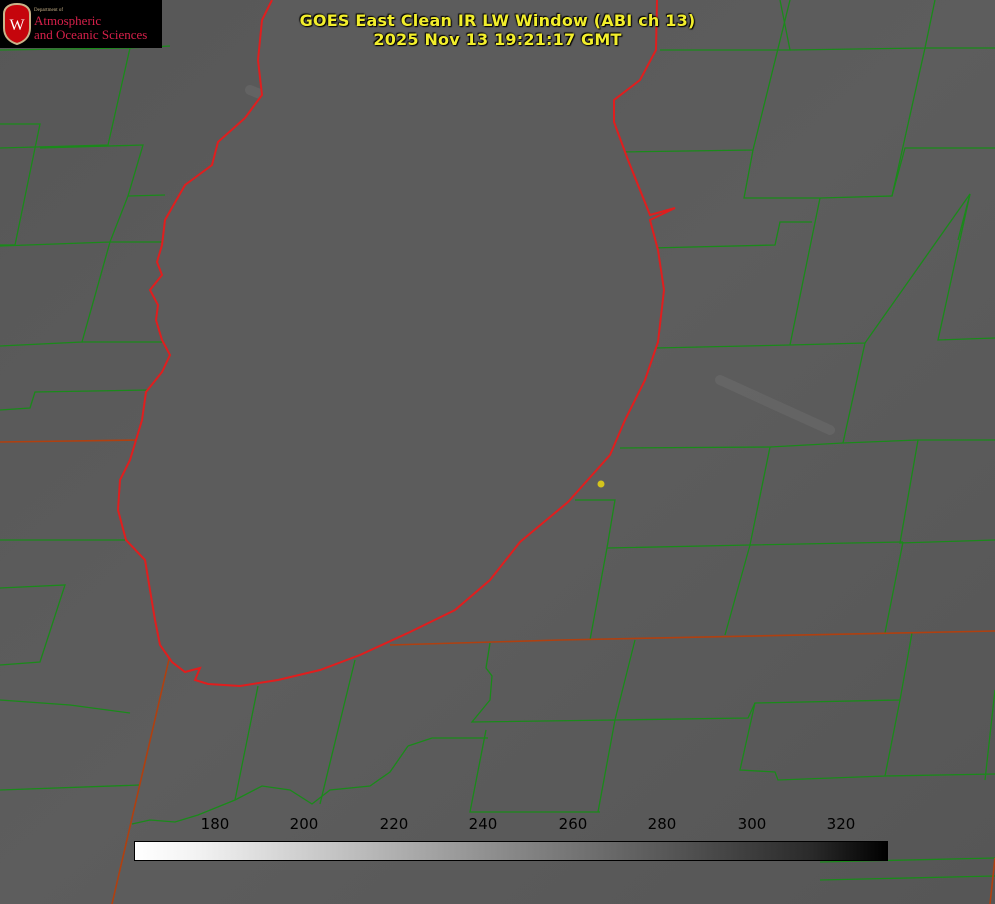 The height and width of the screenshot is (904, 995). What do you see at coordinates (601, 484) in the screenshot?
I see `location-marker` at bounding box center [601, 484].